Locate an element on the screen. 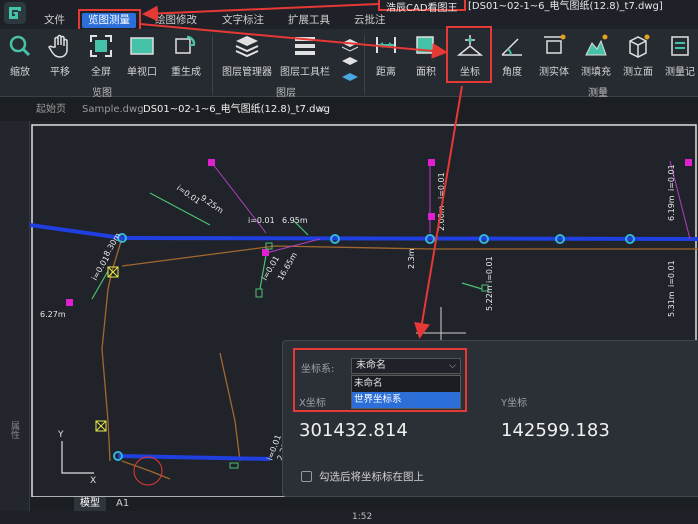 The height and width of the screenshot is (524, 698). layout-tab-model: 模型 is located at coordinates (90, 504).